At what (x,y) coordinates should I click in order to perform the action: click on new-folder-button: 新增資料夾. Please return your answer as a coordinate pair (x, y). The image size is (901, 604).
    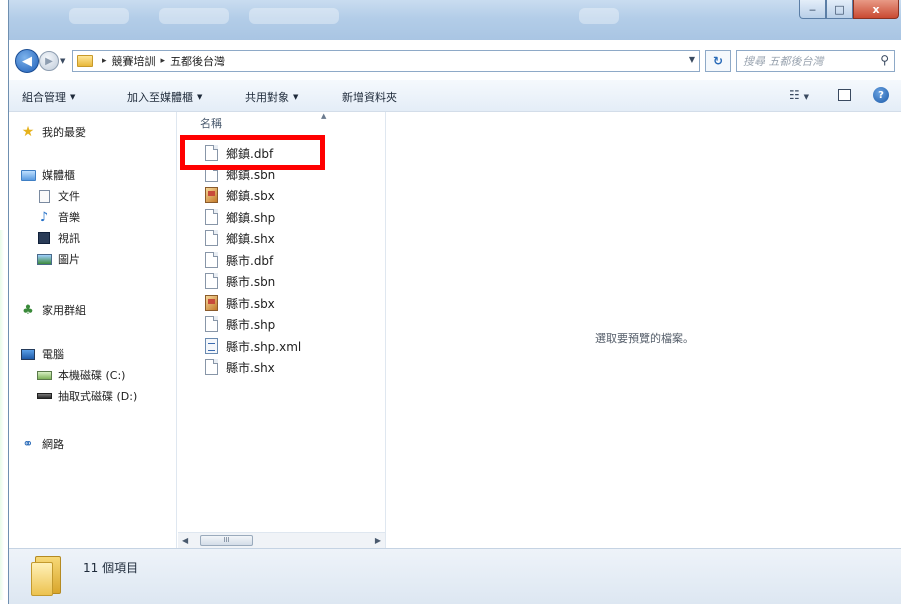
    Looking at the image, I should click on (369, 97).